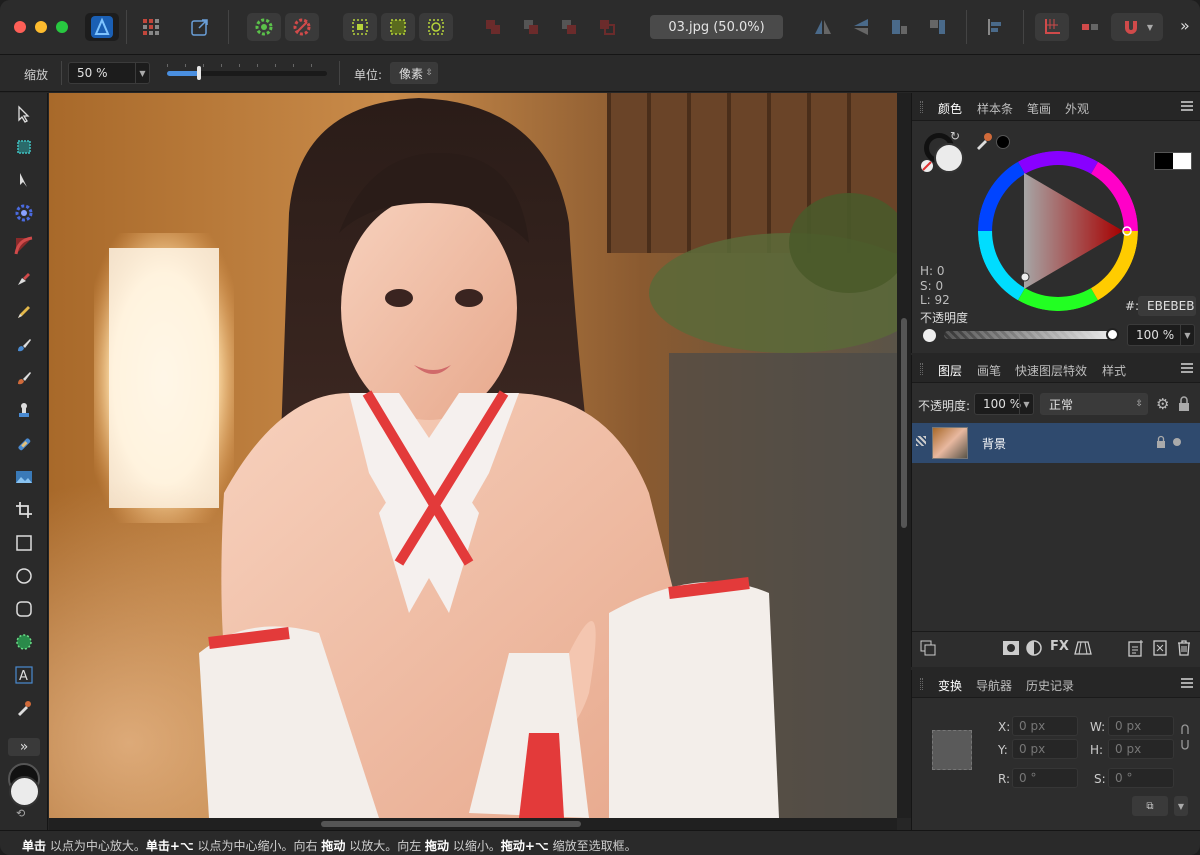 This screenshot has height=855, width=1200. I want to click on opacity-slider, so click(1028, 335).